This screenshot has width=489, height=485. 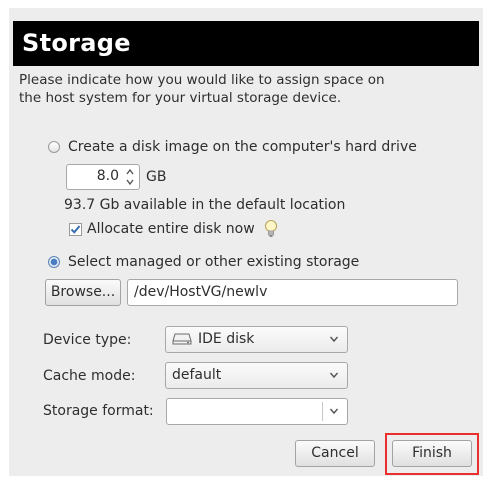 What do you see at coordinates (54, 147) in the screenshot?
I see `create-disk-radio` at bounding box center [54, 147].